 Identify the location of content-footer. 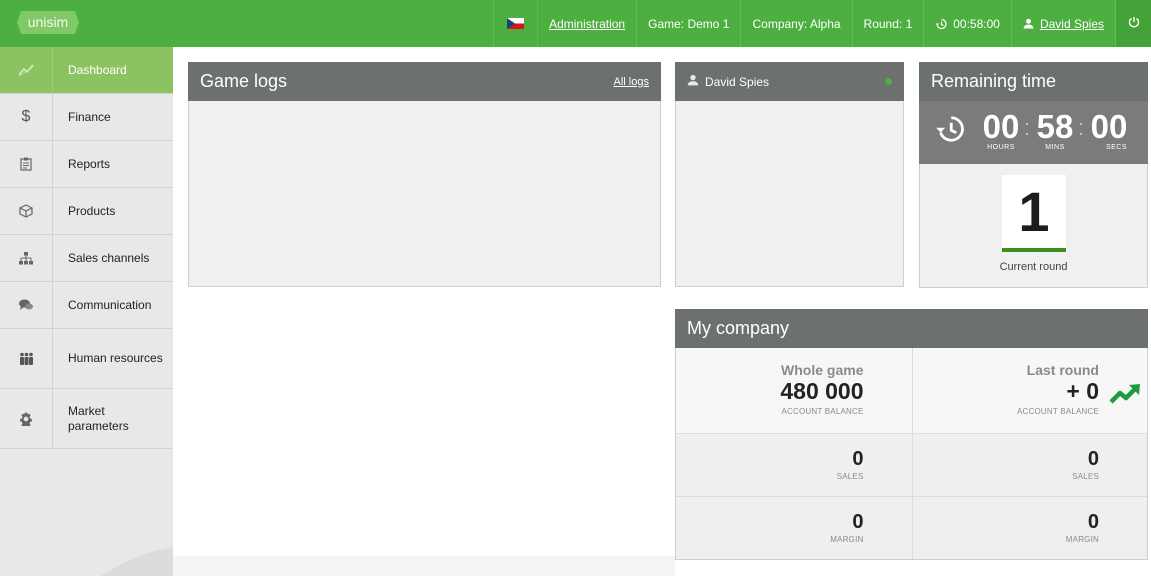
(424, 566).